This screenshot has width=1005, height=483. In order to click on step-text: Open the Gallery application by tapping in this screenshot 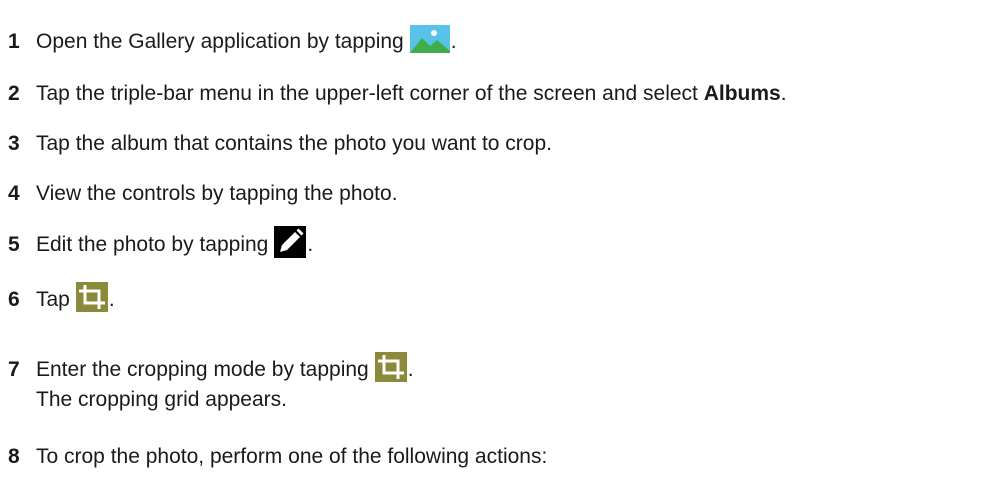, I will do `click(220, 41)`.